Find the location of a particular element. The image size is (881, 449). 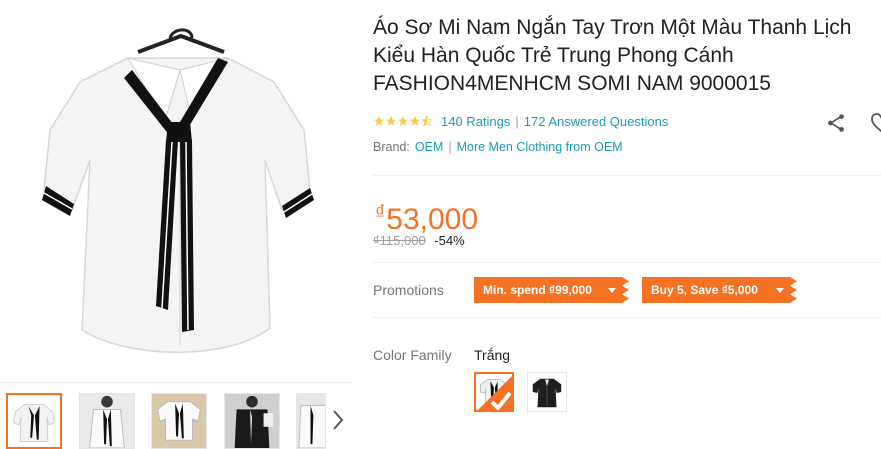

checkmark-icon is located at coordinates (495, 393).